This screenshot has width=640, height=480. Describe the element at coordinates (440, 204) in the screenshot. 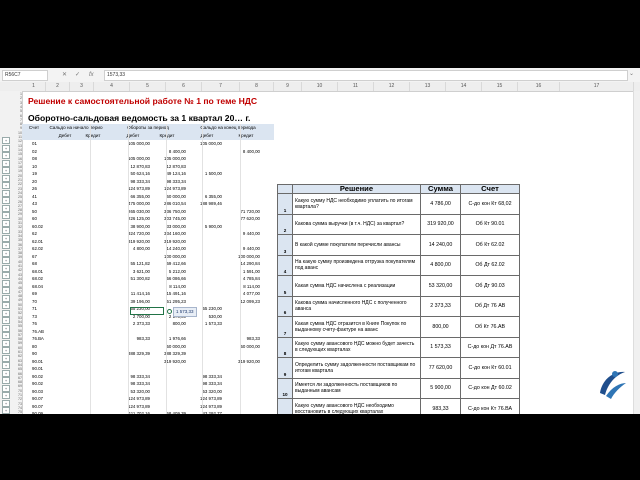

I see `sum-cell: 4 786,00` at that location.